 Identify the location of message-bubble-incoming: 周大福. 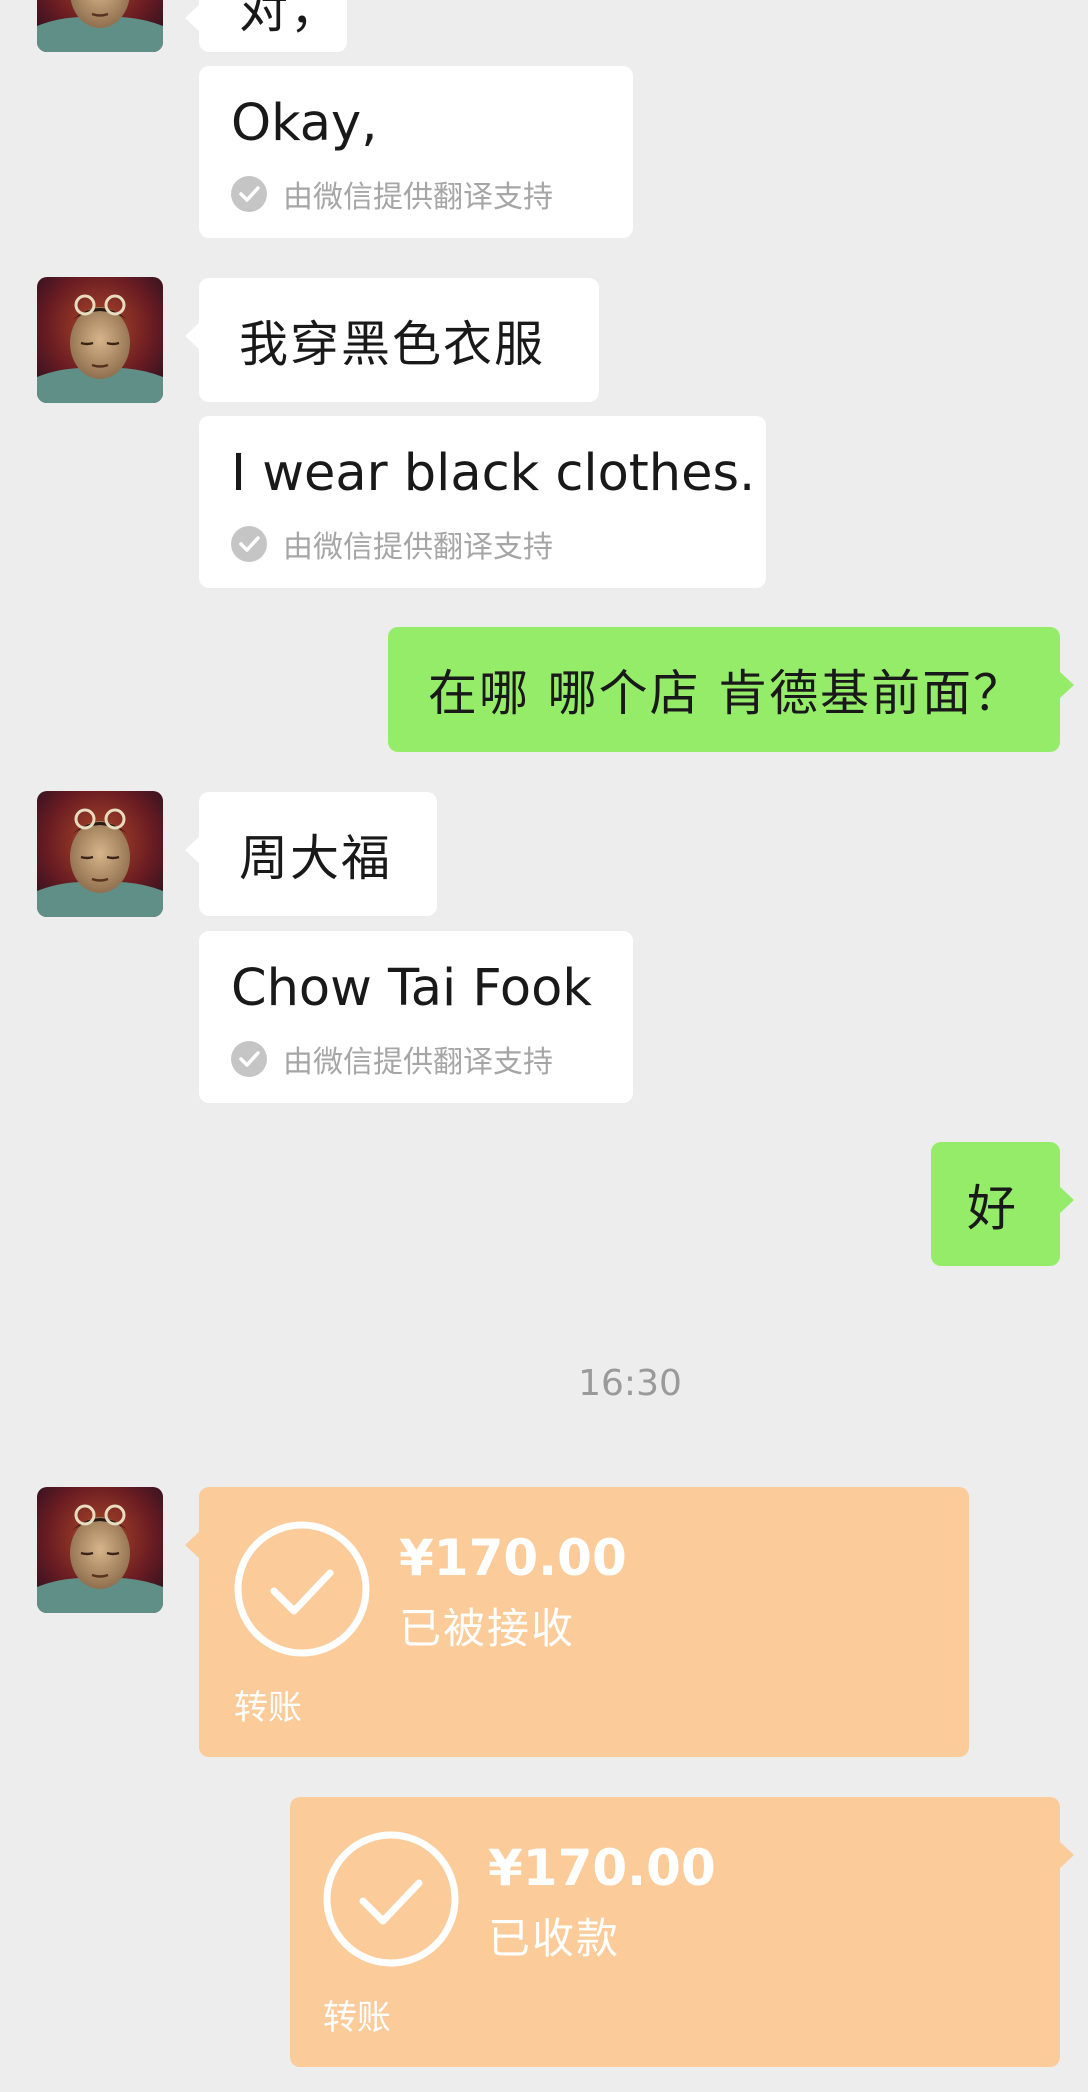
(311, 854).